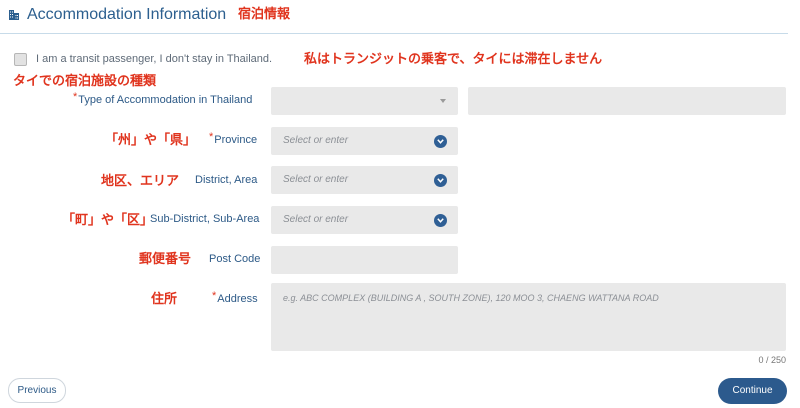  I want to click on address-label-text: Address, so click(237, 299).